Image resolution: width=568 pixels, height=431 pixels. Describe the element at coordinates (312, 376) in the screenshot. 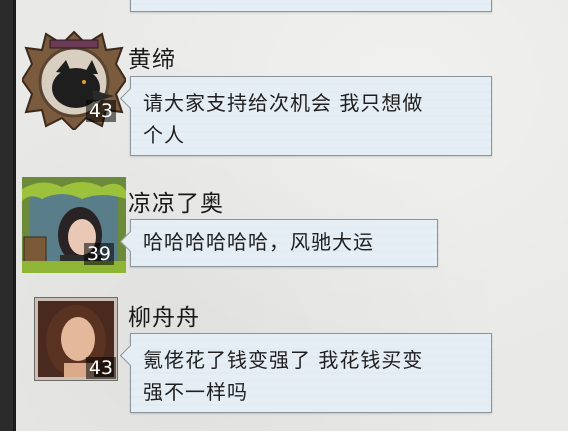

I see `message-text: 氪佬花了钱变强了 我花钱买变 强不一样吗` at that location.